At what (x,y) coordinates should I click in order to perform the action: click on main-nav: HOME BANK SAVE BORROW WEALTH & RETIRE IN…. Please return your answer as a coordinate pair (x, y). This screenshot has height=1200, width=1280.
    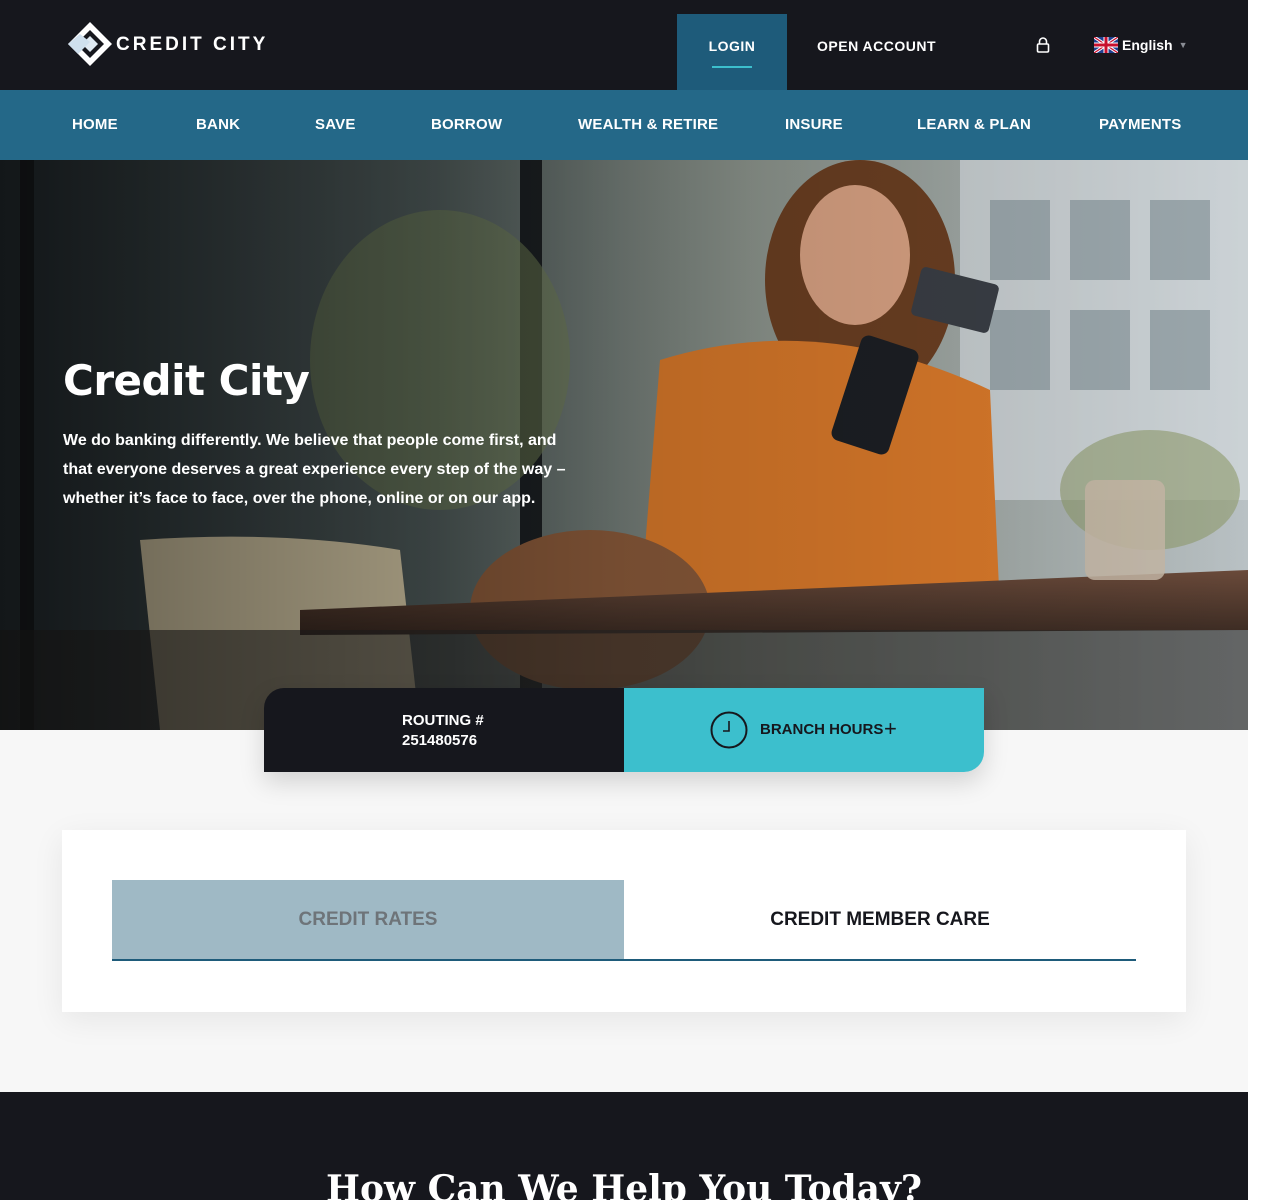
    Looking at the image, I should click on (624, 125).